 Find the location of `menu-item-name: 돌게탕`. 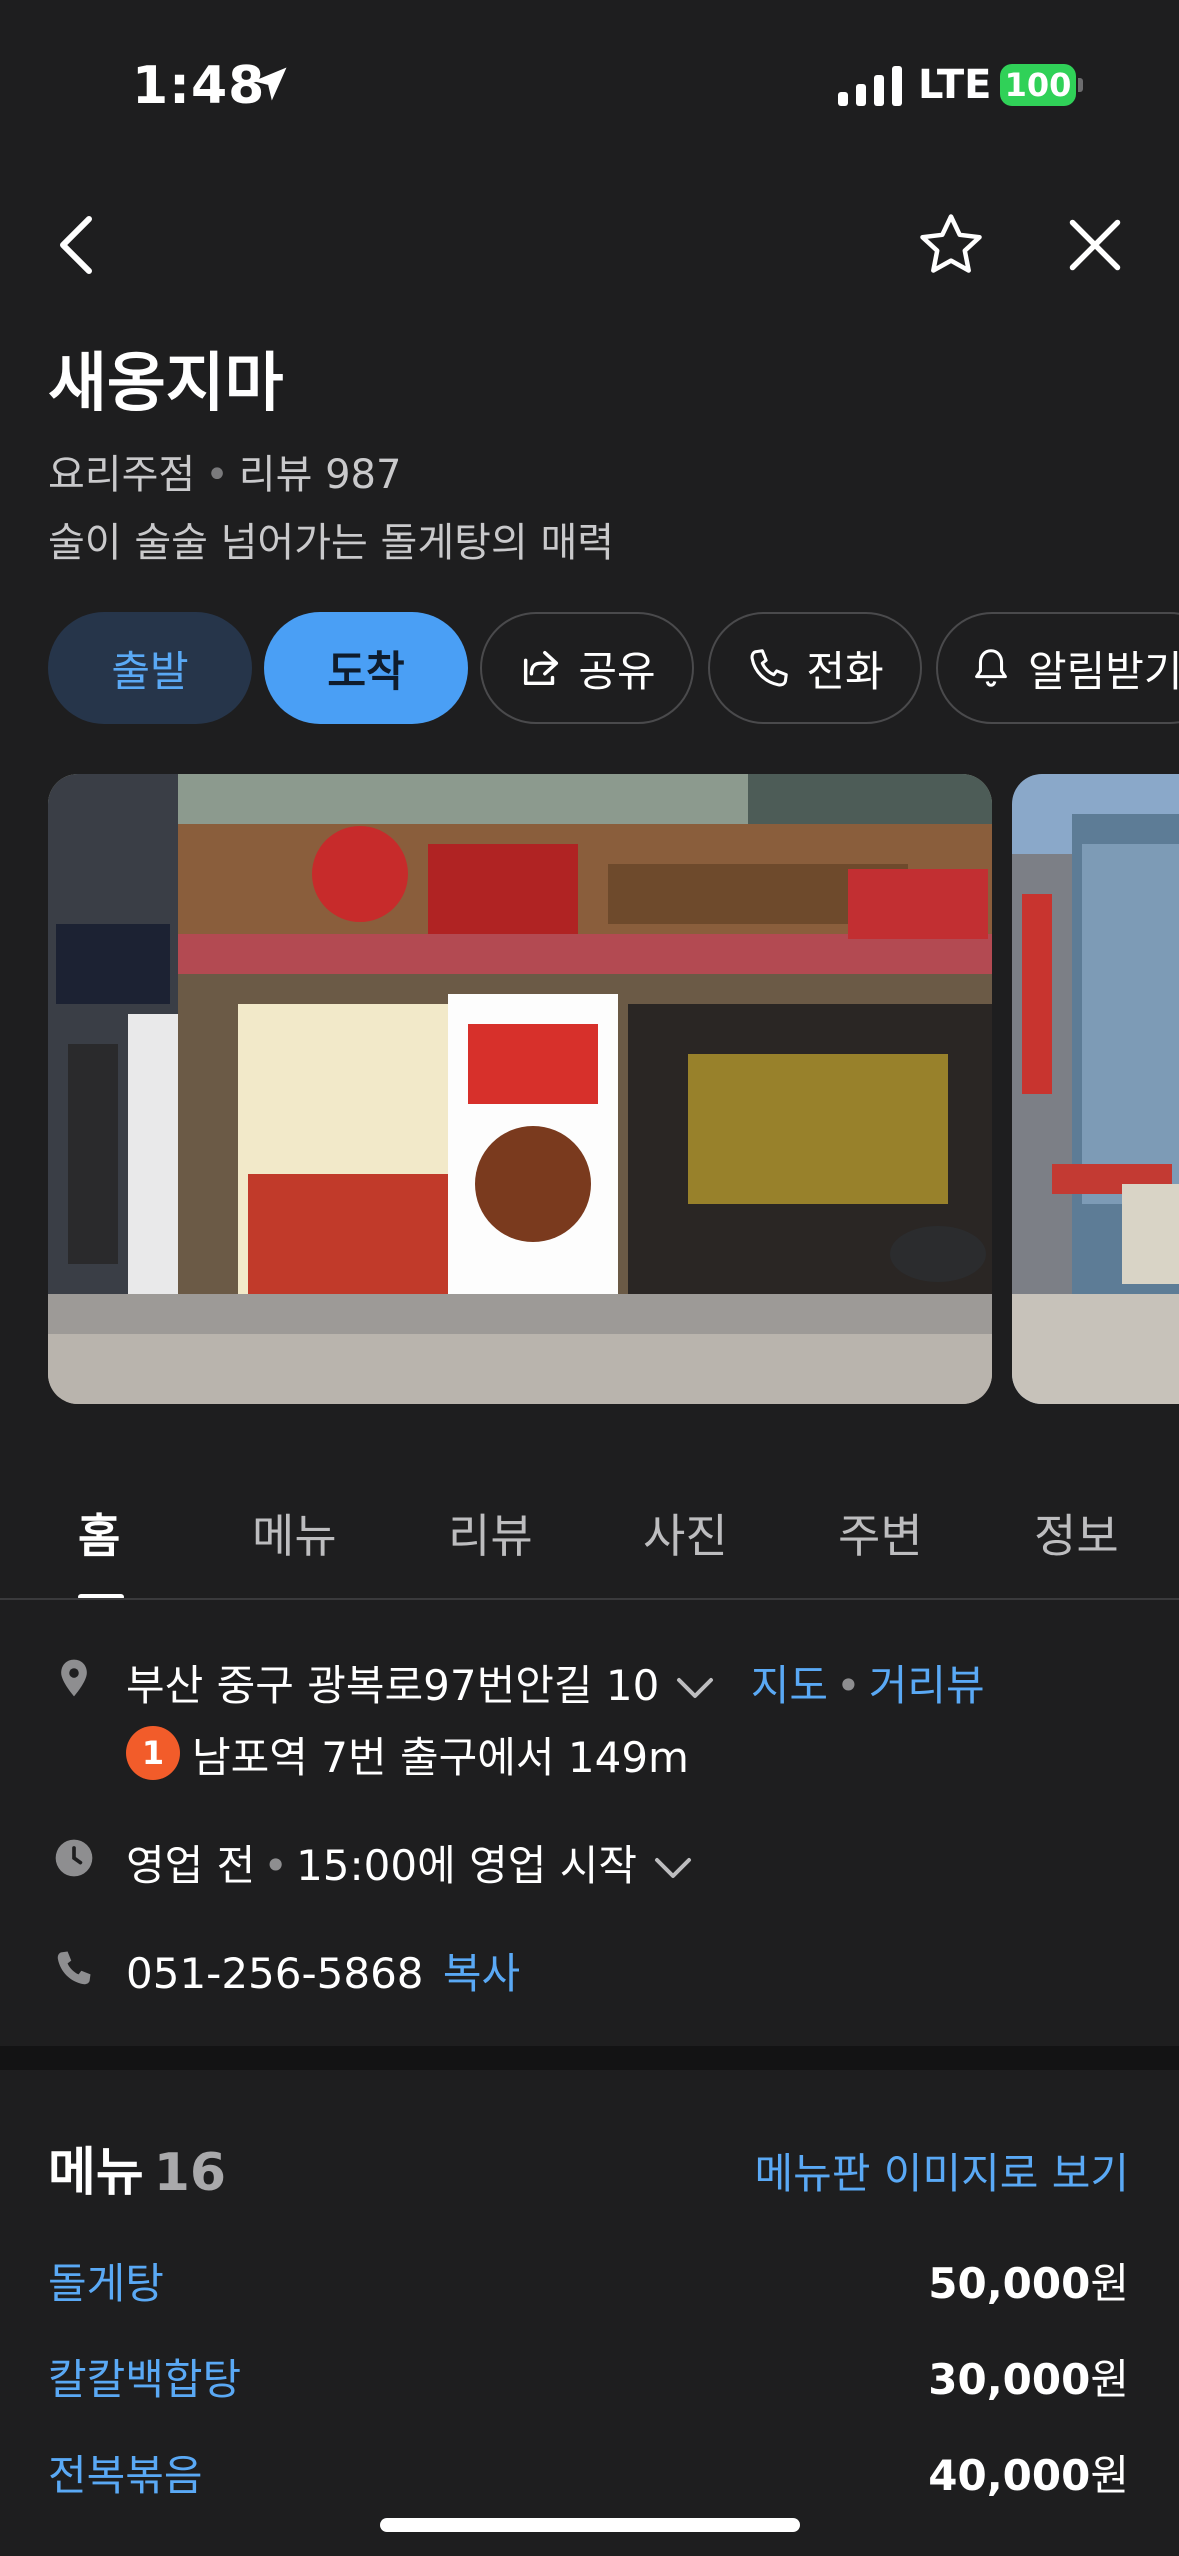

menu-item-name: 돌게탕 is located at coordinates (106, 2283).